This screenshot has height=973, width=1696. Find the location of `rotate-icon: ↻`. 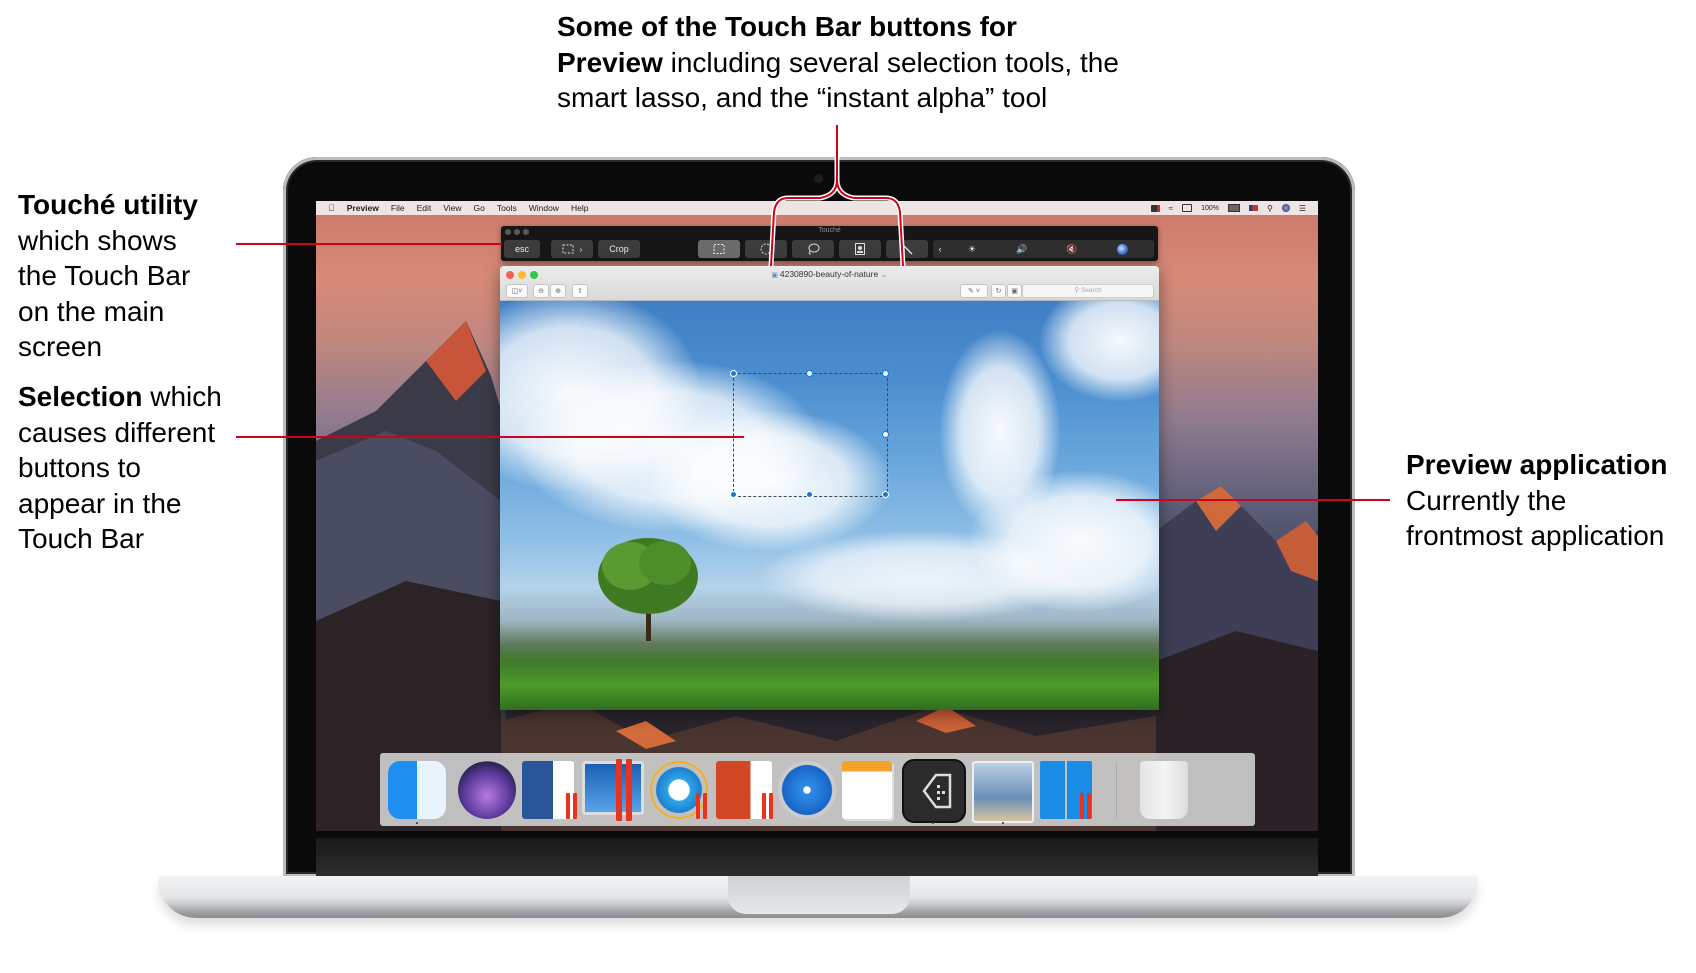

rotate-icon: ↻ is located at coordinates (998, 291).